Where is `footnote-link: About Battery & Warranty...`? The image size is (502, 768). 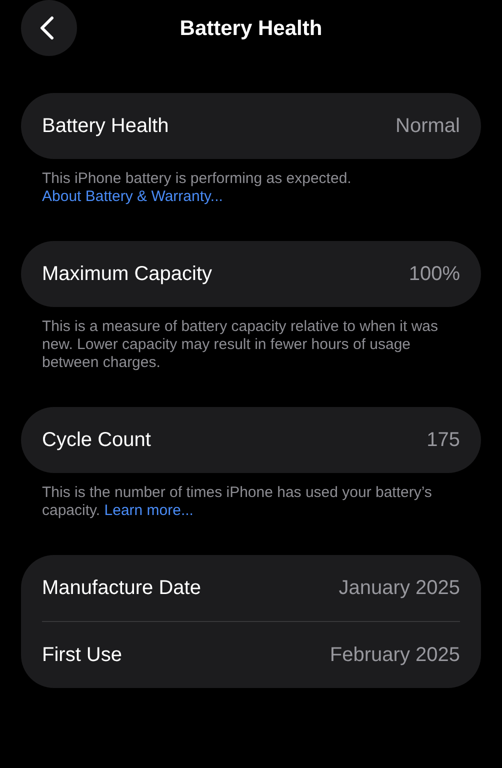
footnote-link: About Battery & Warranty... is located at coordinates (132, 196).